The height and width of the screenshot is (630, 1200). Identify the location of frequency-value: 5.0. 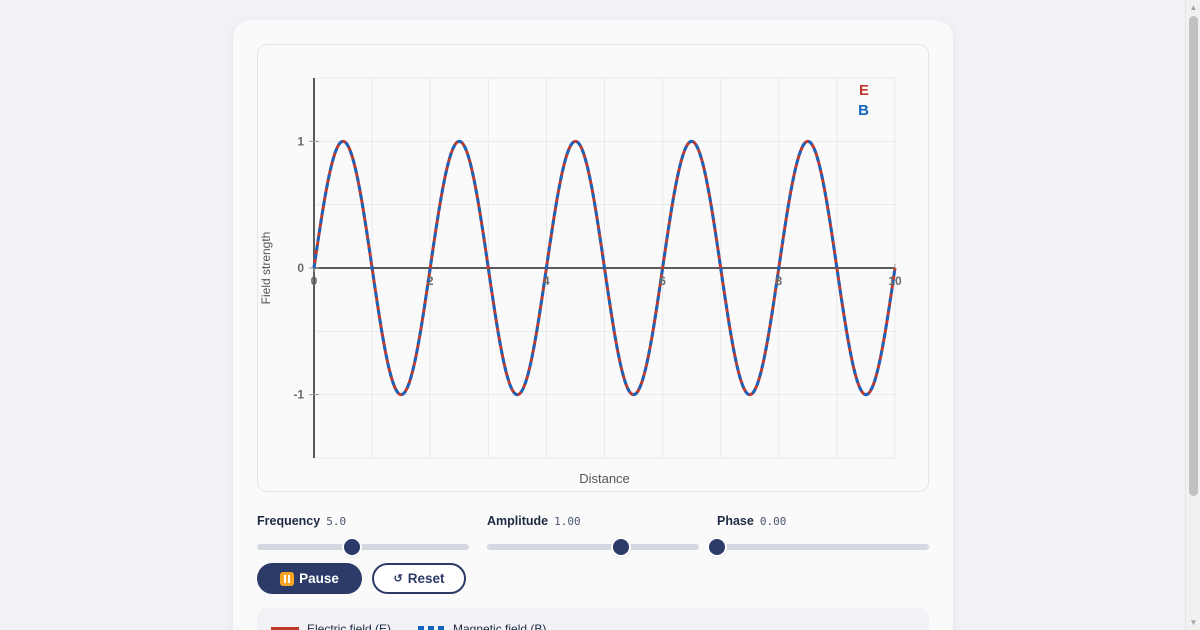
(336, 521).